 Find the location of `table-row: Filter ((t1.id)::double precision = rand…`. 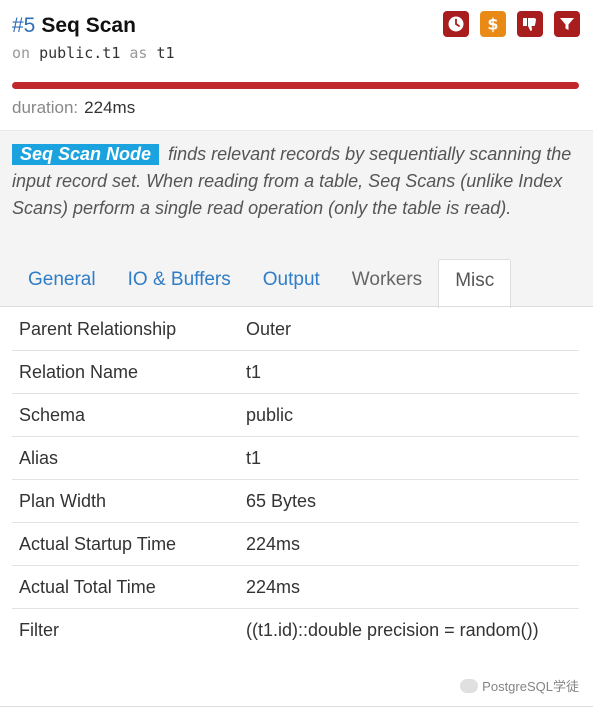

table-row: Filter ((t1.id)::double precision = rand… is located at coordinates (295, 629).